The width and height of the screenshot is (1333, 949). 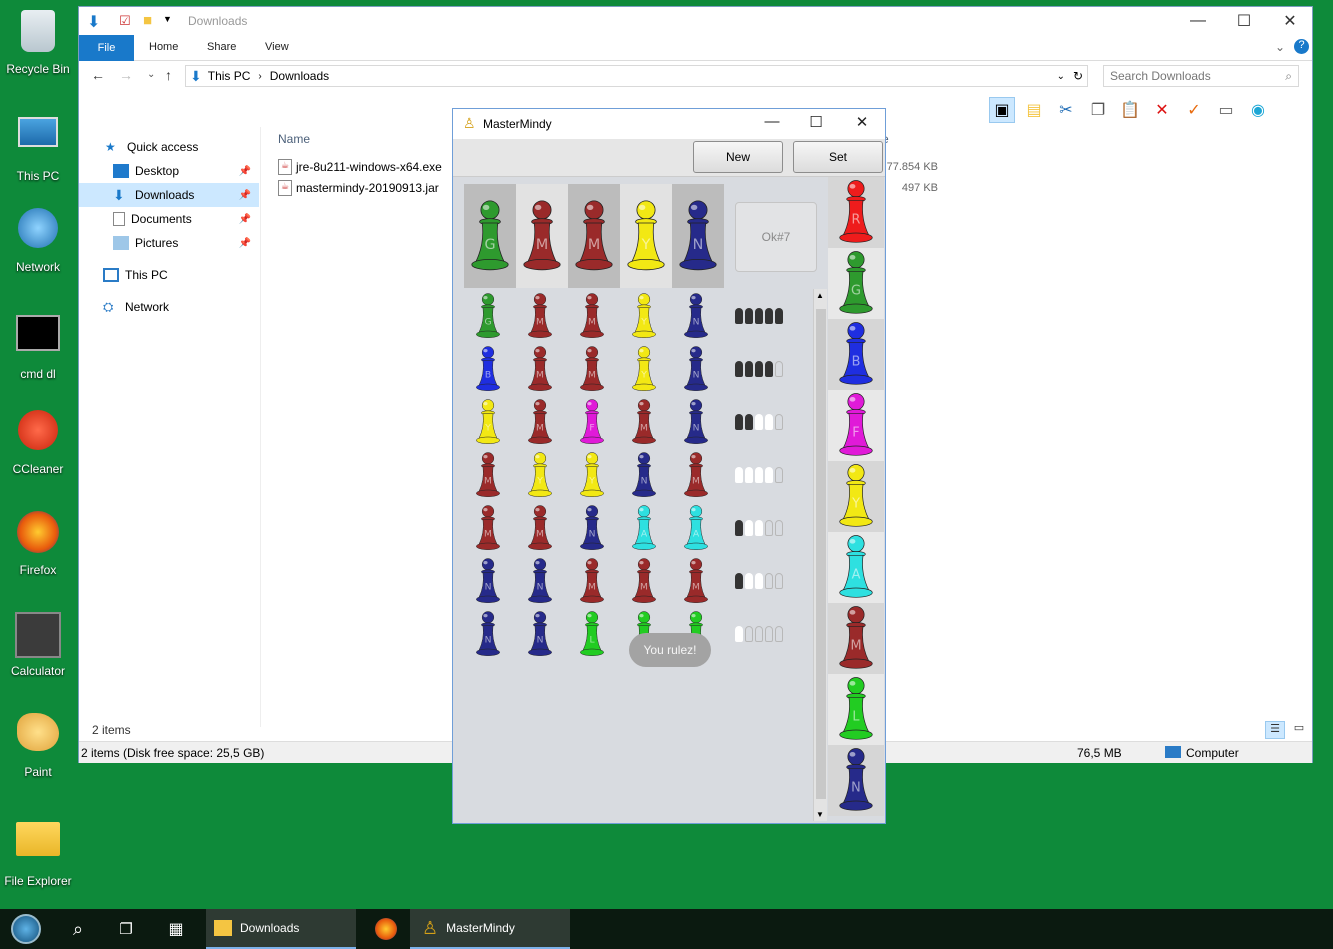 What do you see at coordinates (176, 929) in the screenshot?
I see `taskbar-calculator: ▦` at bounding box center [176, 929].